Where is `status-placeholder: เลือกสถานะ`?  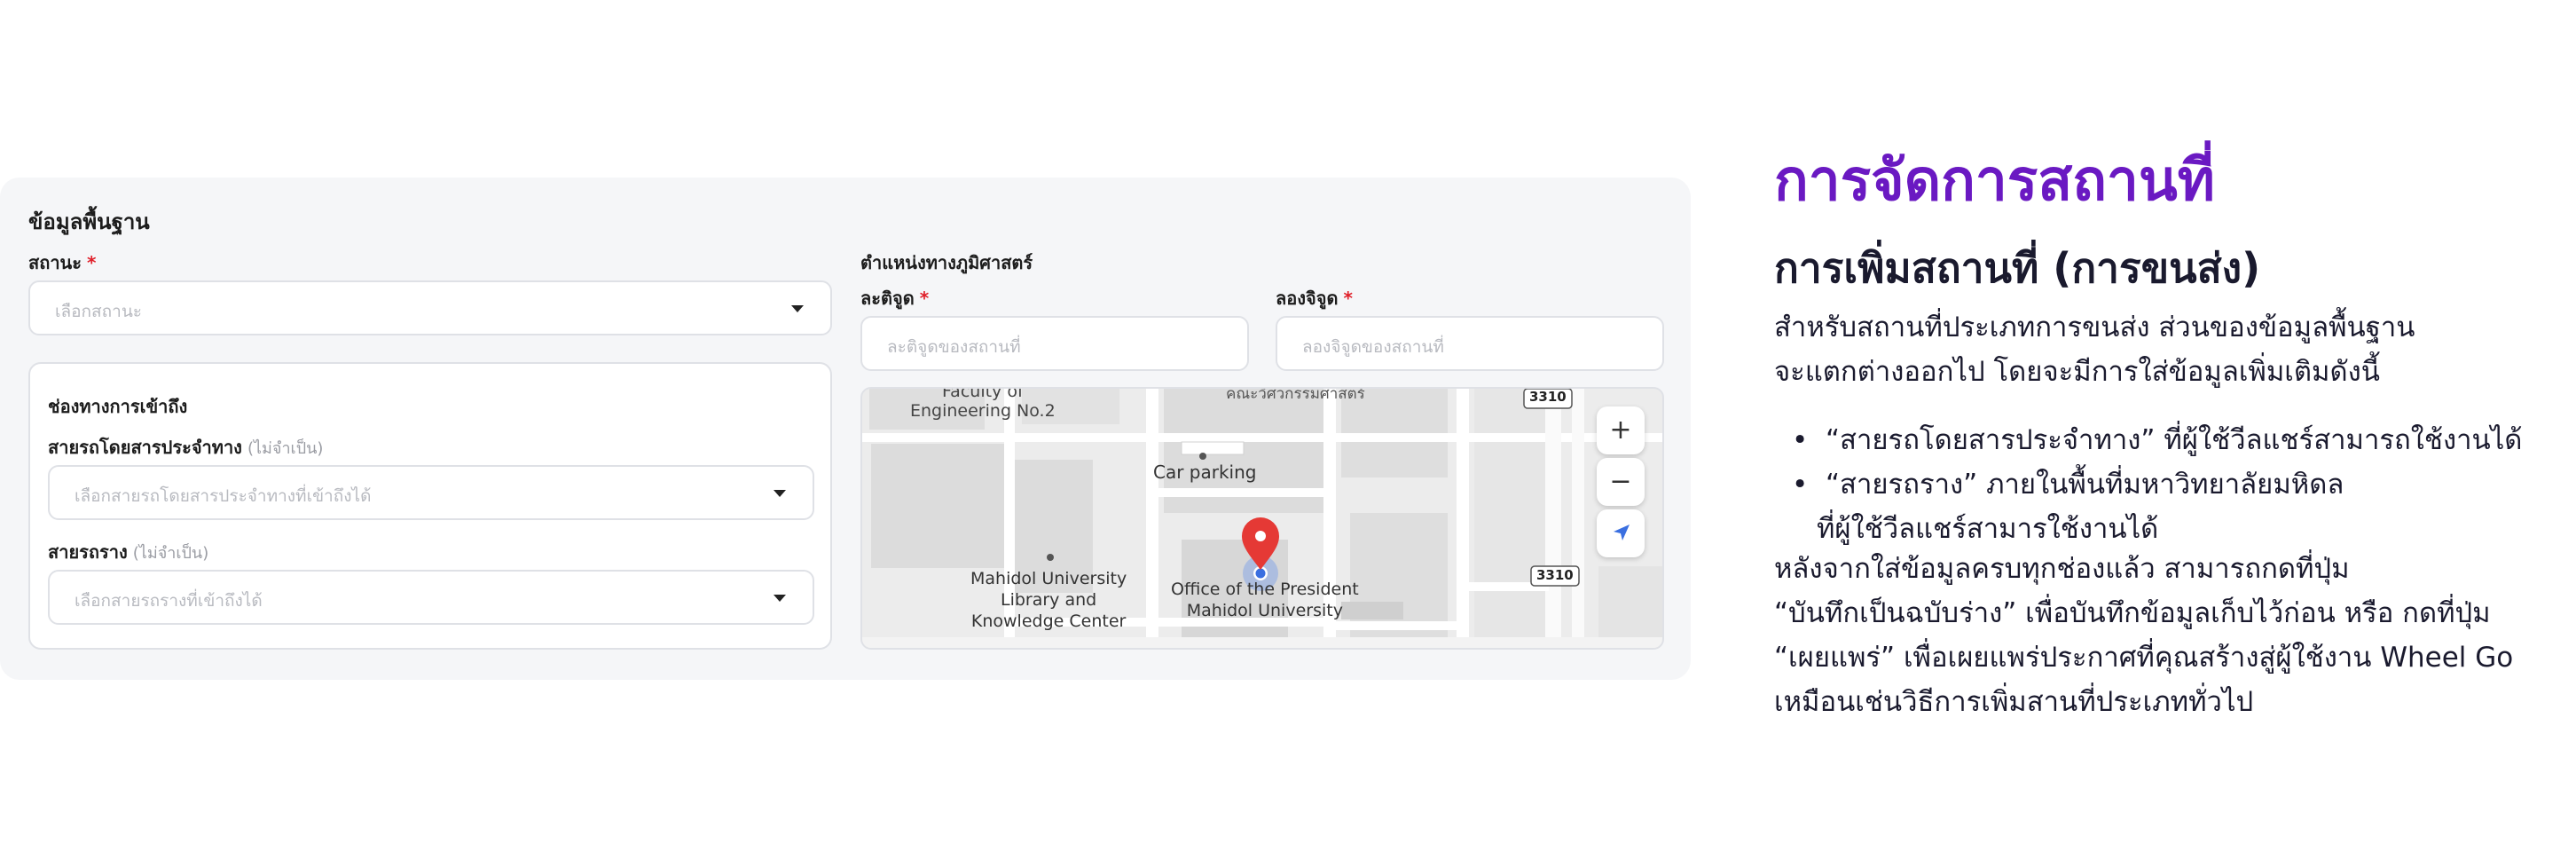 status-placeholder: เลือกสถานะ is located at coordinates (99, 311).